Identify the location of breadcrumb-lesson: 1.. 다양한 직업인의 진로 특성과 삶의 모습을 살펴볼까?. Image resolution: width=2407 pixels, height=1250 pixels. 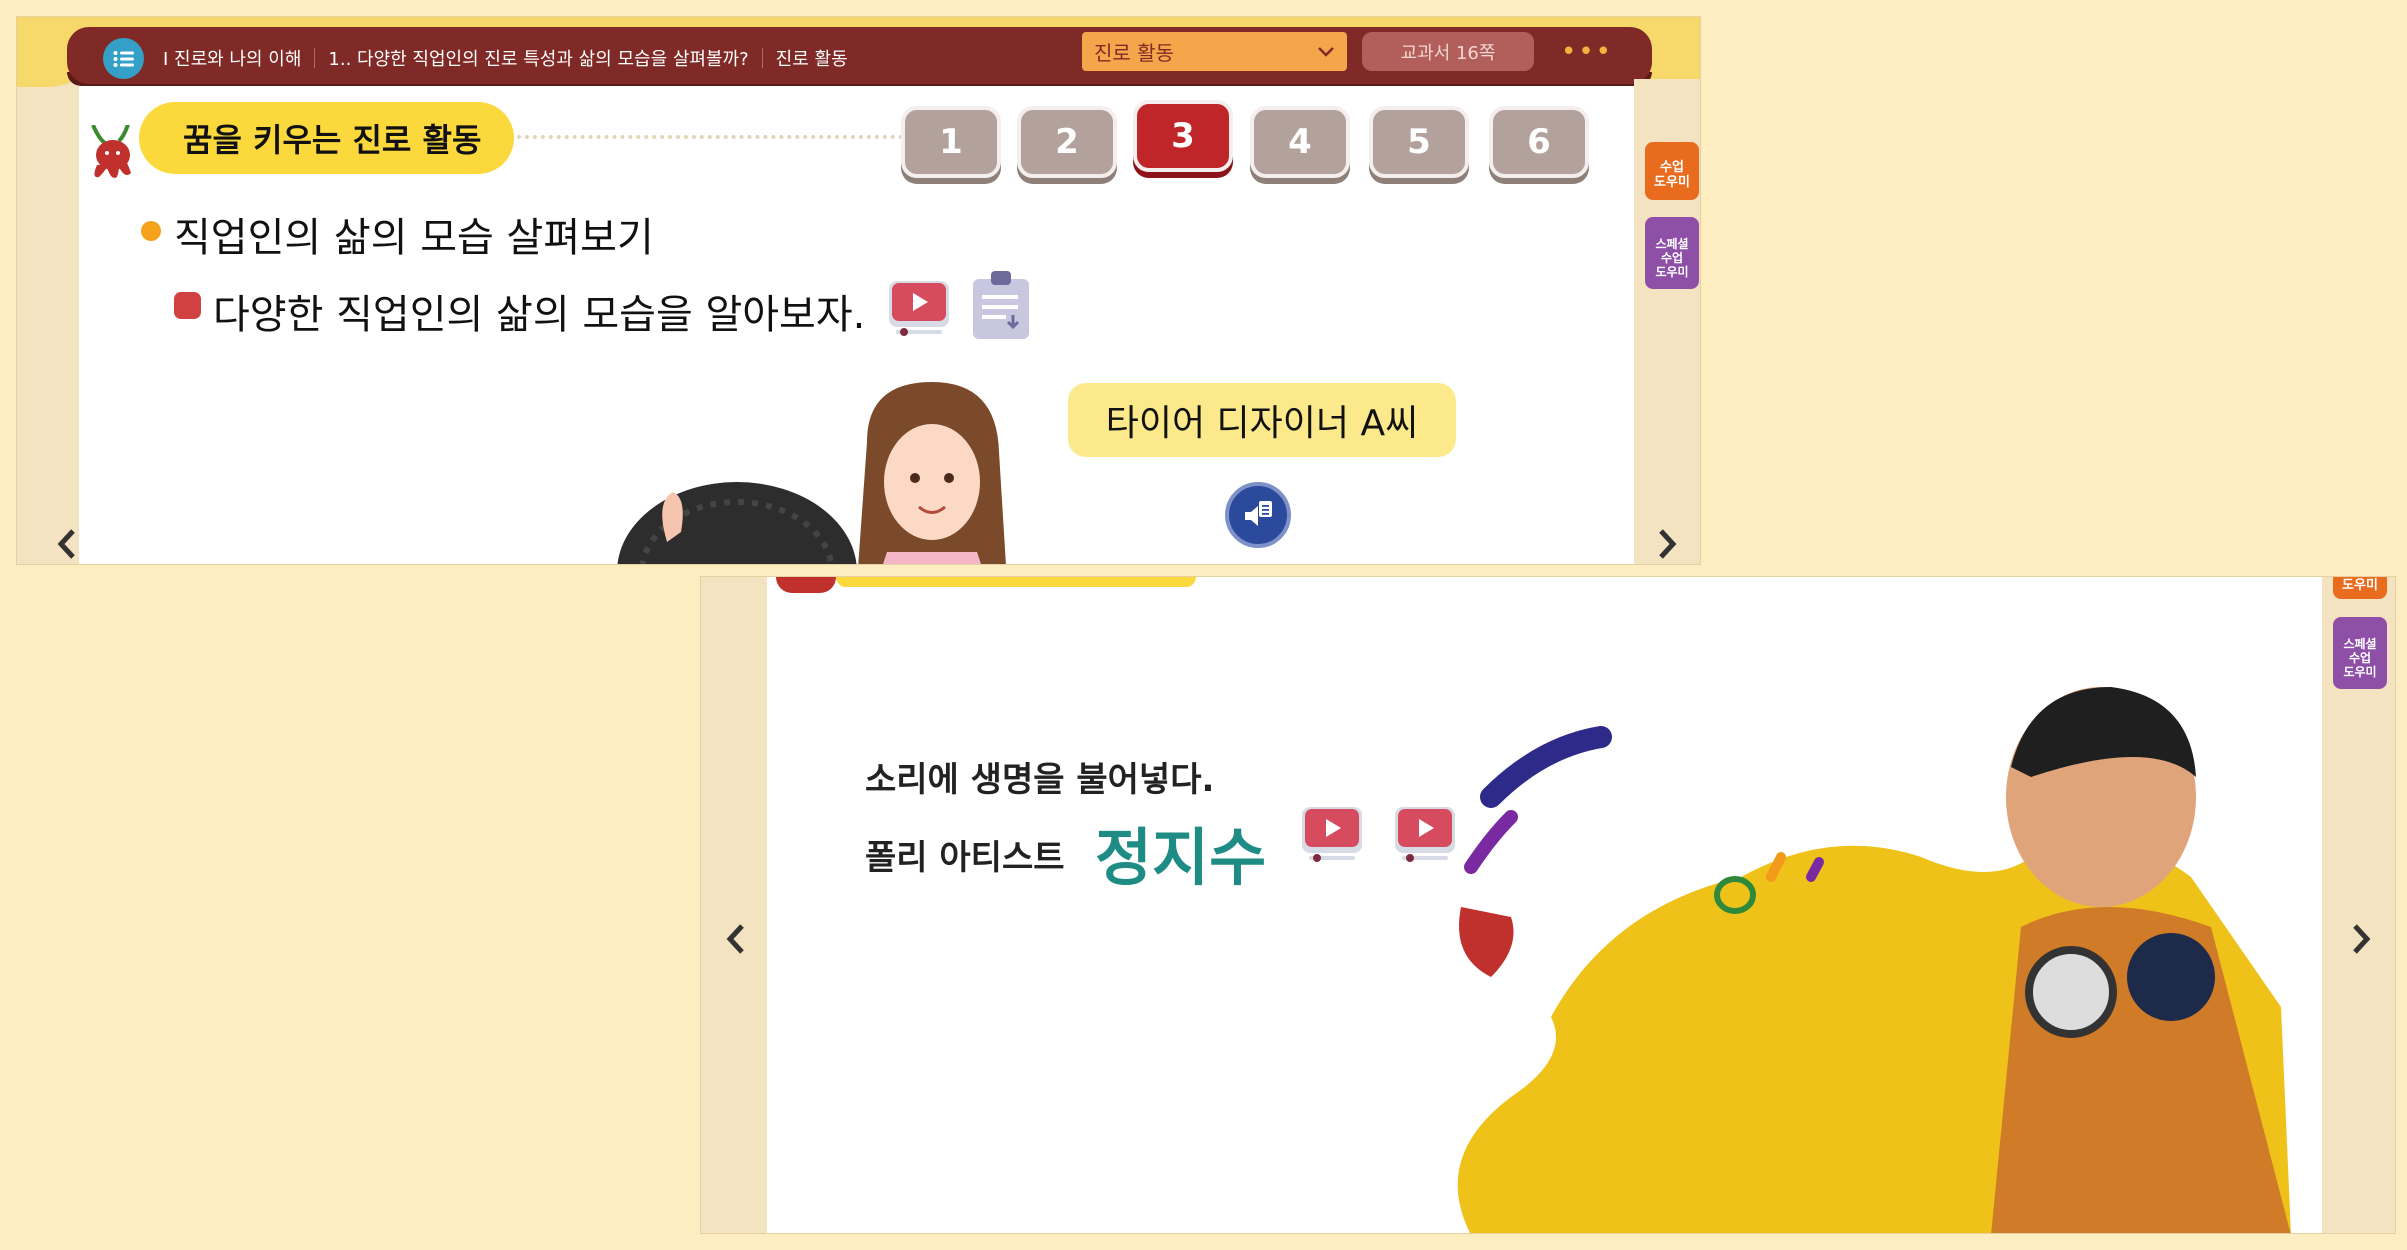
(538, 59).